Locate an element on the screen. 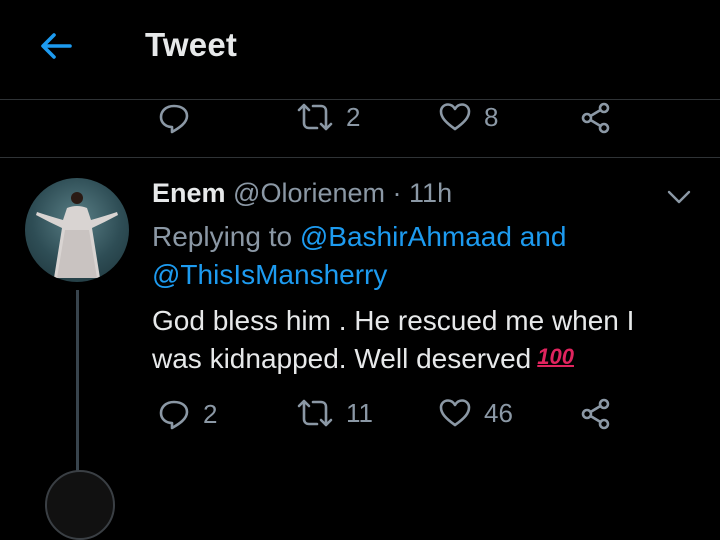 The height and width of the screenshot is (540, 720). tweet-header: Enem @Olorienem · 11h is located at coordinates (302, 193).